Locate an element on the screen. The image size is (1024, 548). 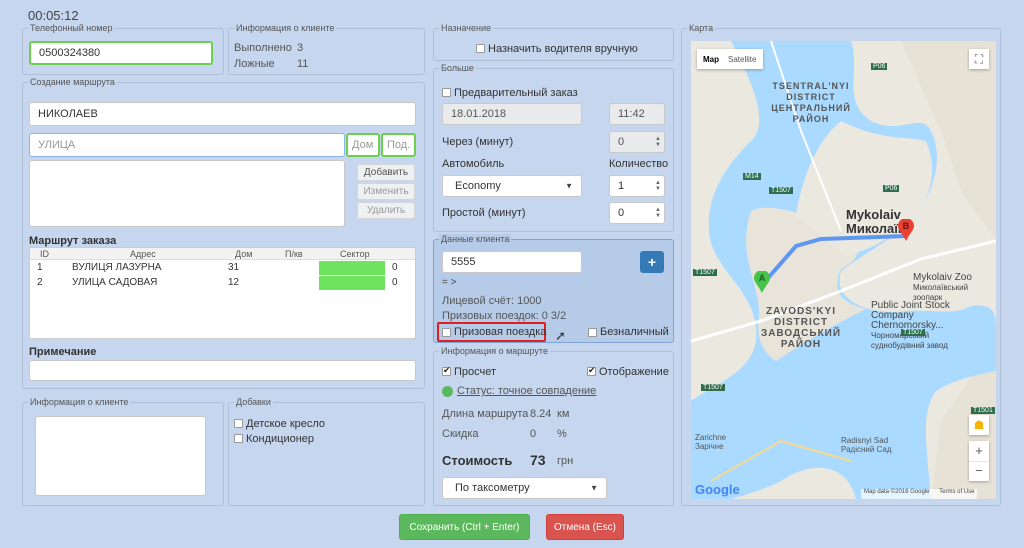
row-house: 12 is located at coordinates (234, 282).